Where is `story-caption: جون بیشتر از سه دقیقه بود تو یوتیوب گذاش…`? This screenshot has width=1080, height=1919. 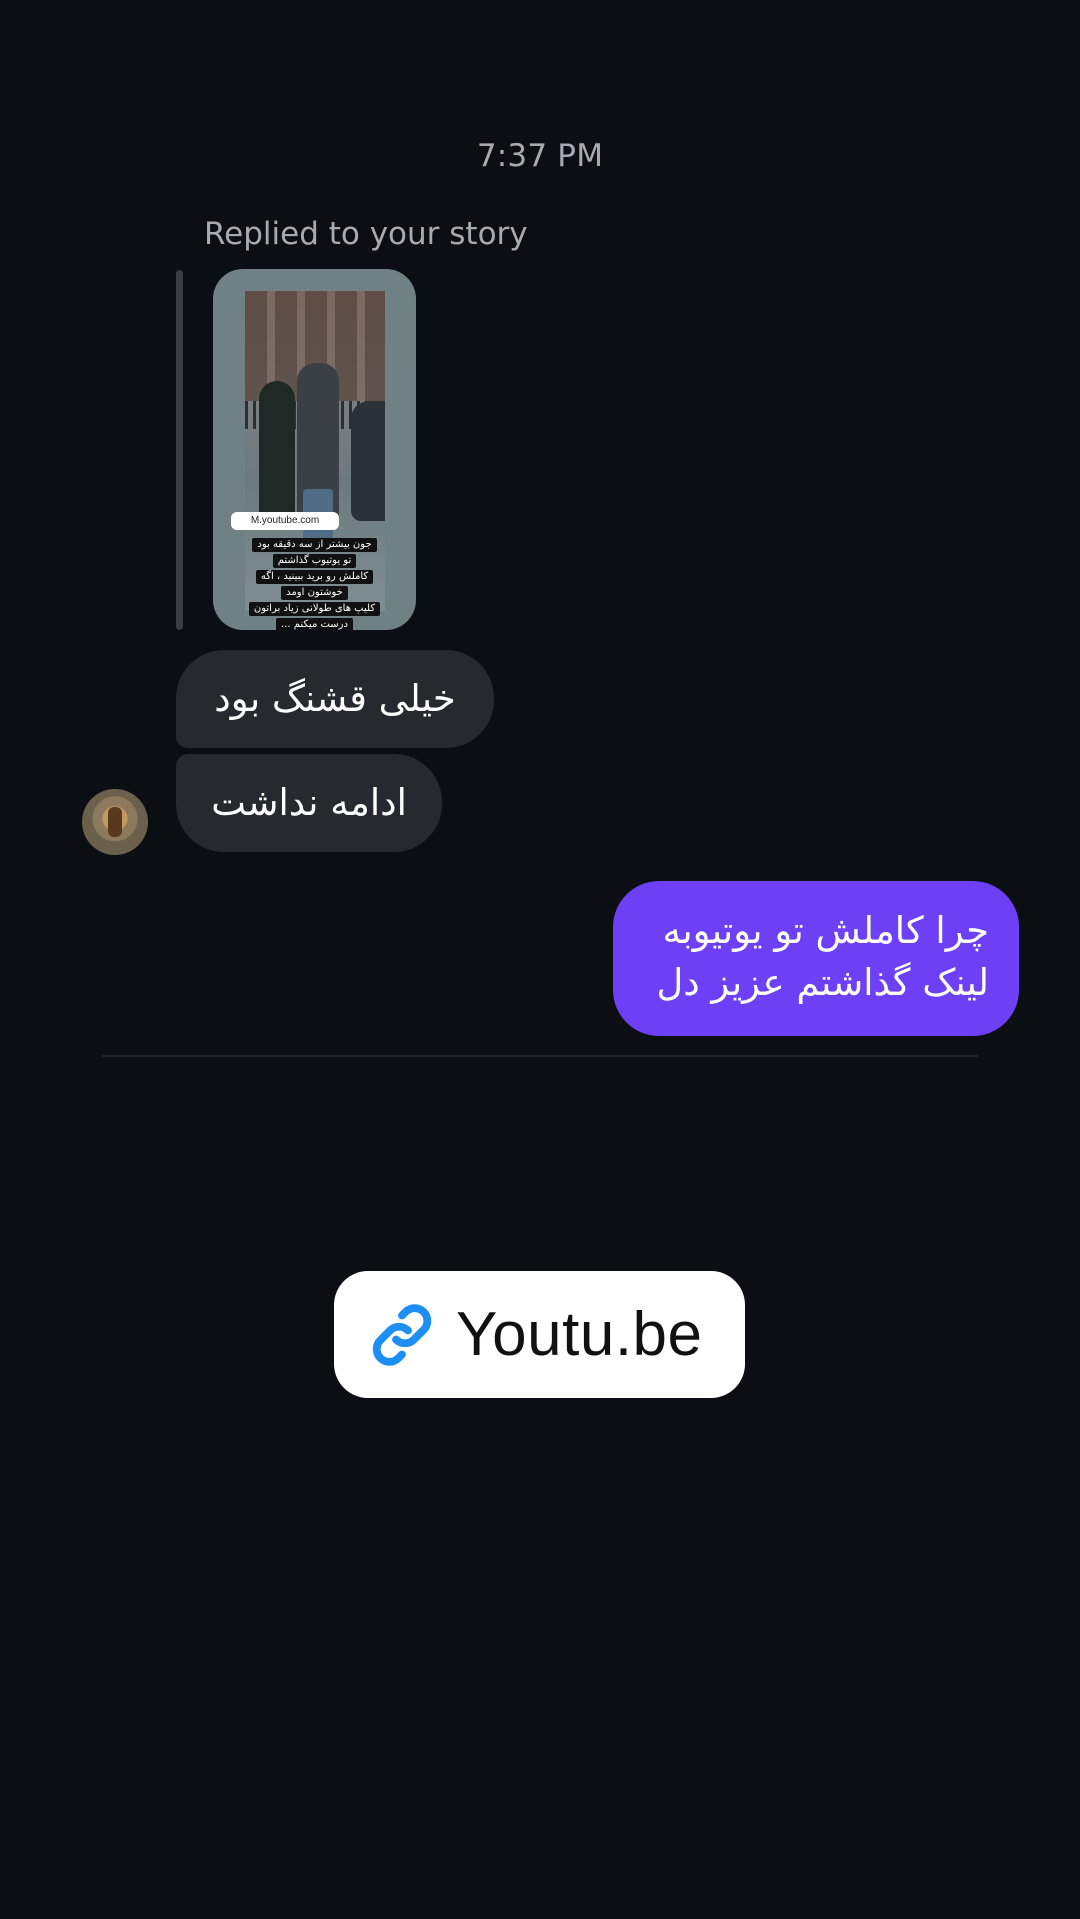 story-caption: جون بیشتر از سه دقیقه بود تو یوتیوب گذاش… is located at coordinates (314, 584).